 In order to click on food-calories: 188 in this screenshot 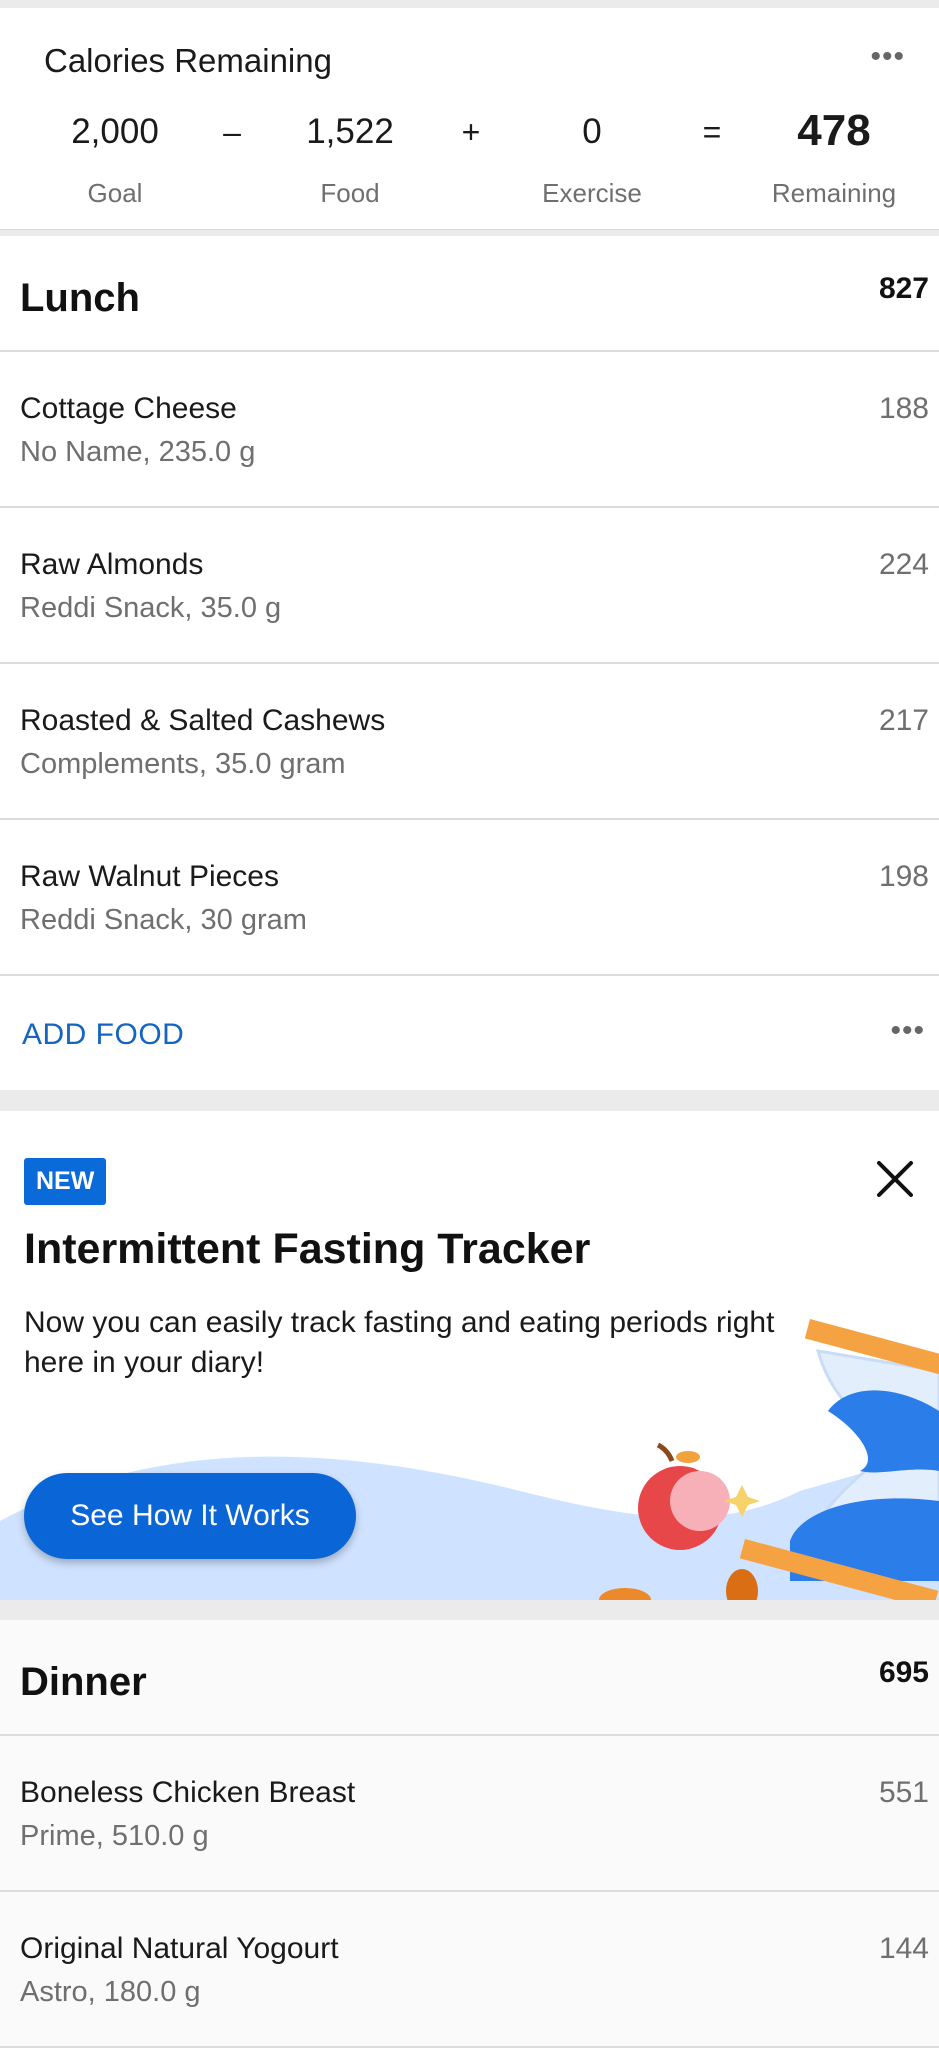, I will do `click(903, 408)`.